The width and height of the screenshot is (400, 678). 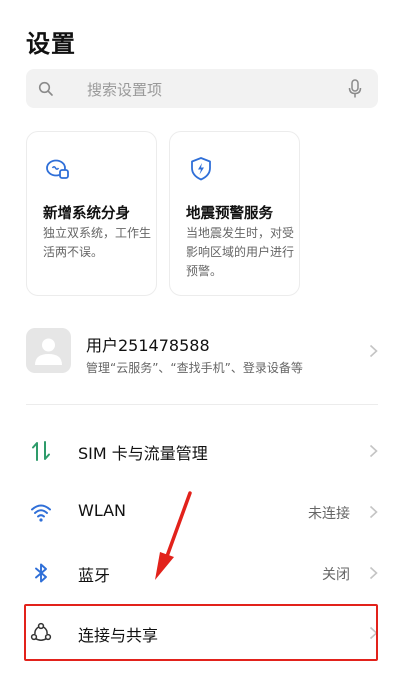 What do you see at coordinates (57, 169) in the screenshot?
I see `system-clone-icon` at bounding box center [57, 169].